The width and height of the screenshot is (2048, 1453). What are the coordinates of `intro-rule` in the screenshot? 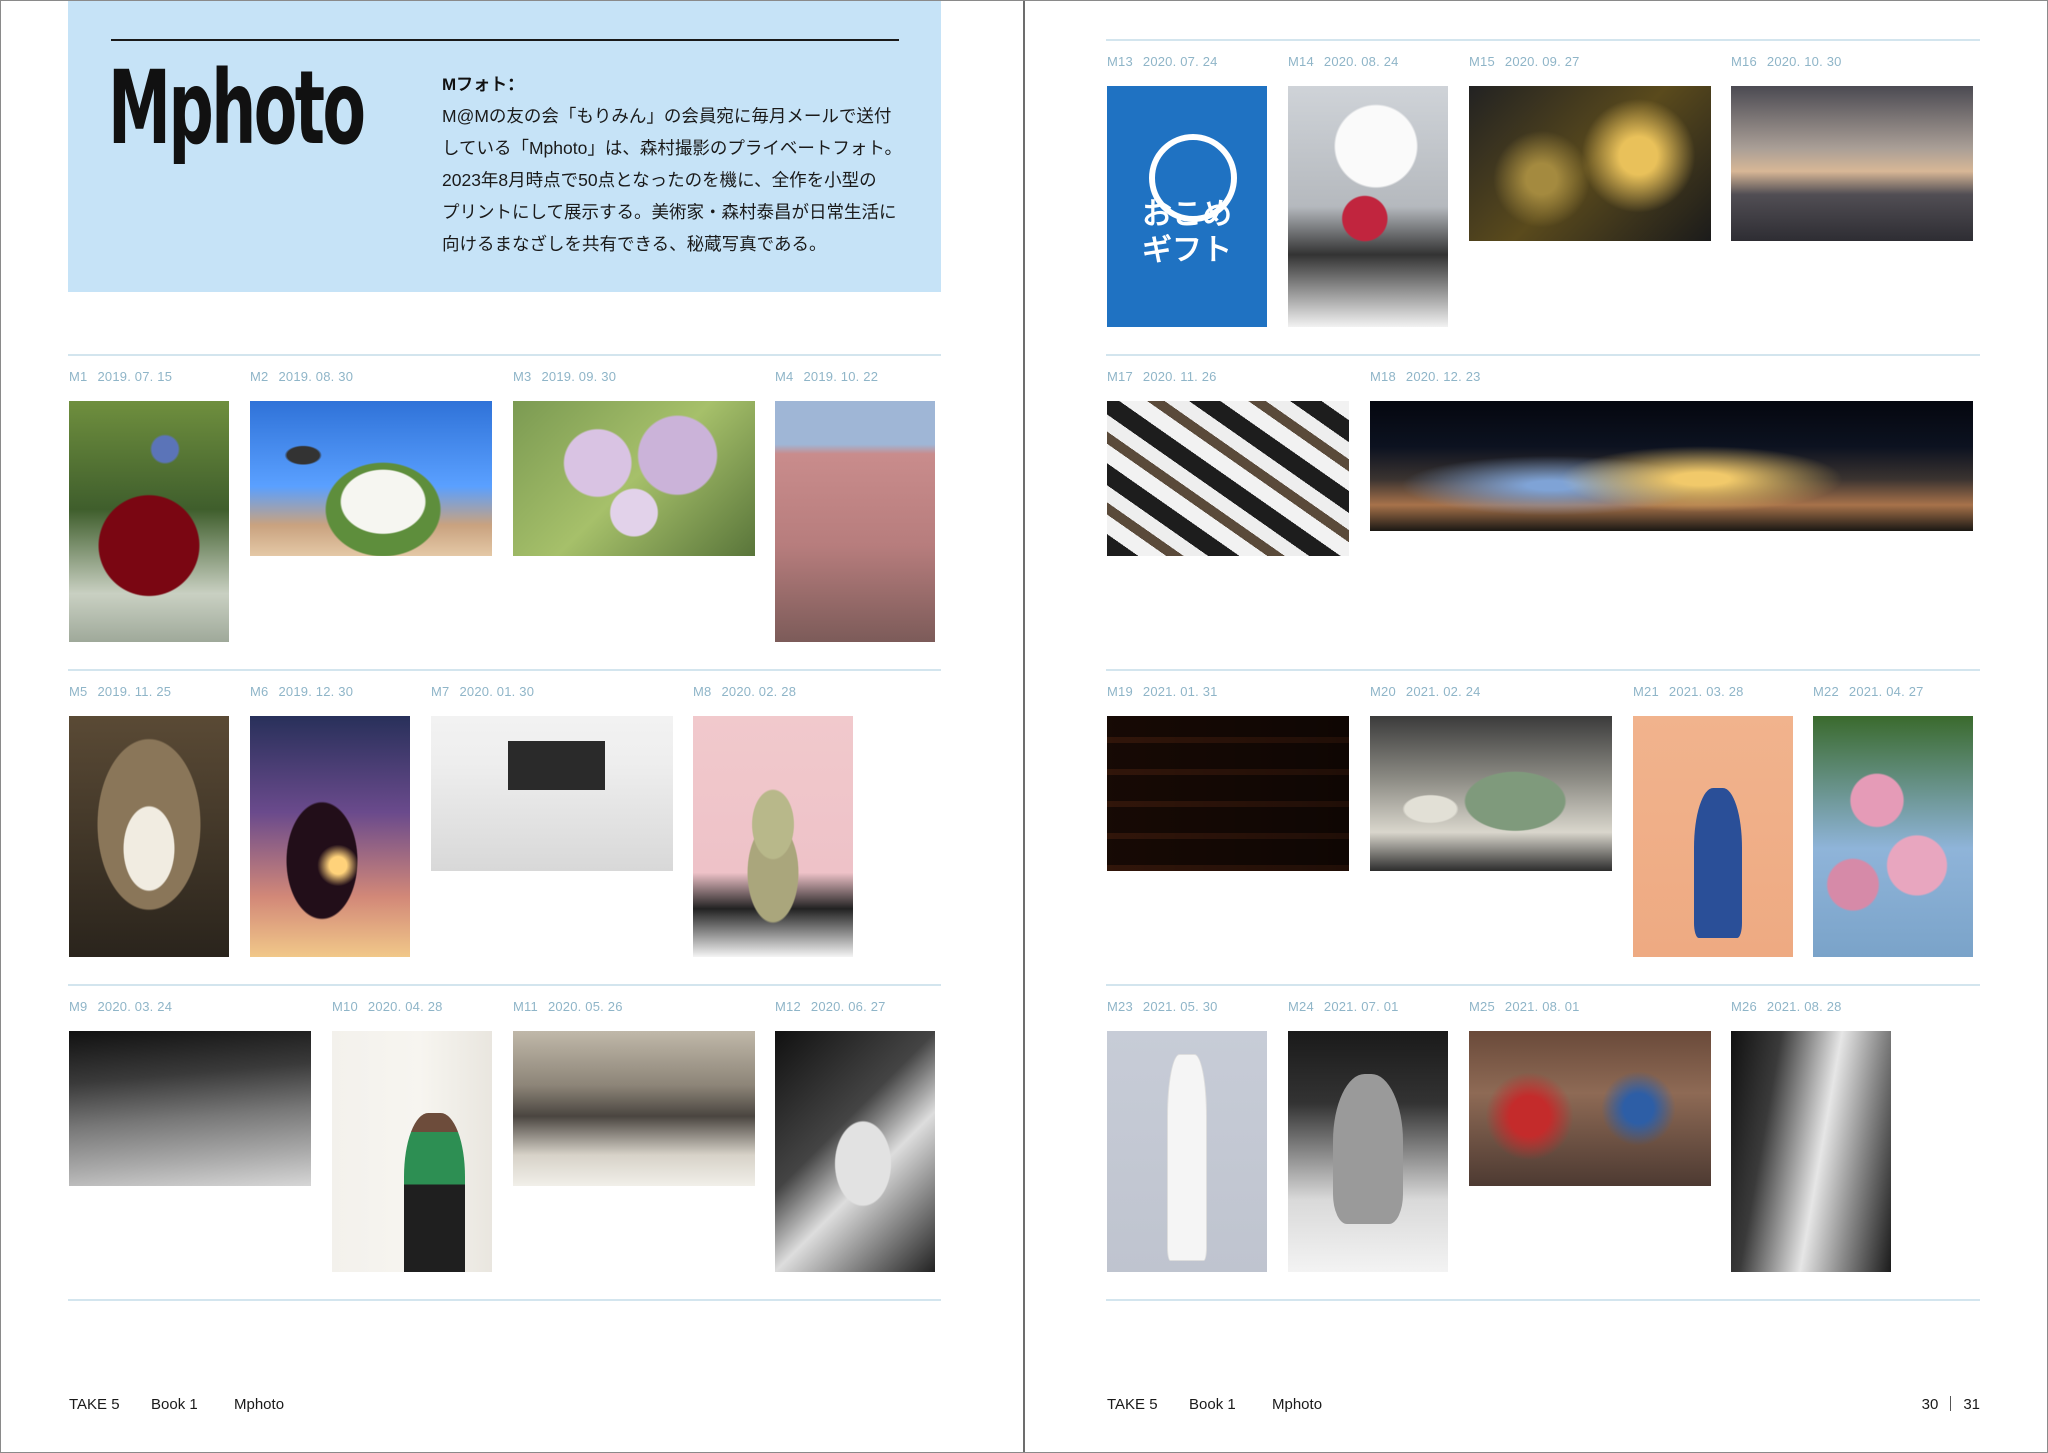 It's located at (505, 40).